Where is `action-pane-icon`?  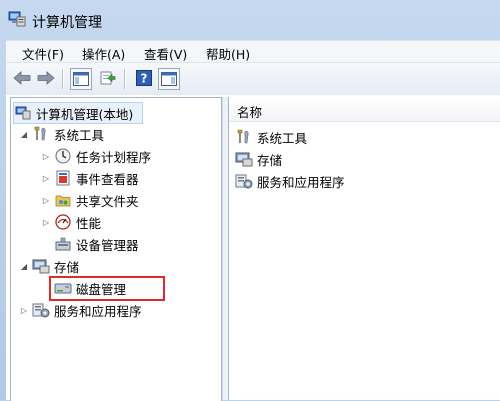 action-pane-icon is located at coordinates (169, 79).